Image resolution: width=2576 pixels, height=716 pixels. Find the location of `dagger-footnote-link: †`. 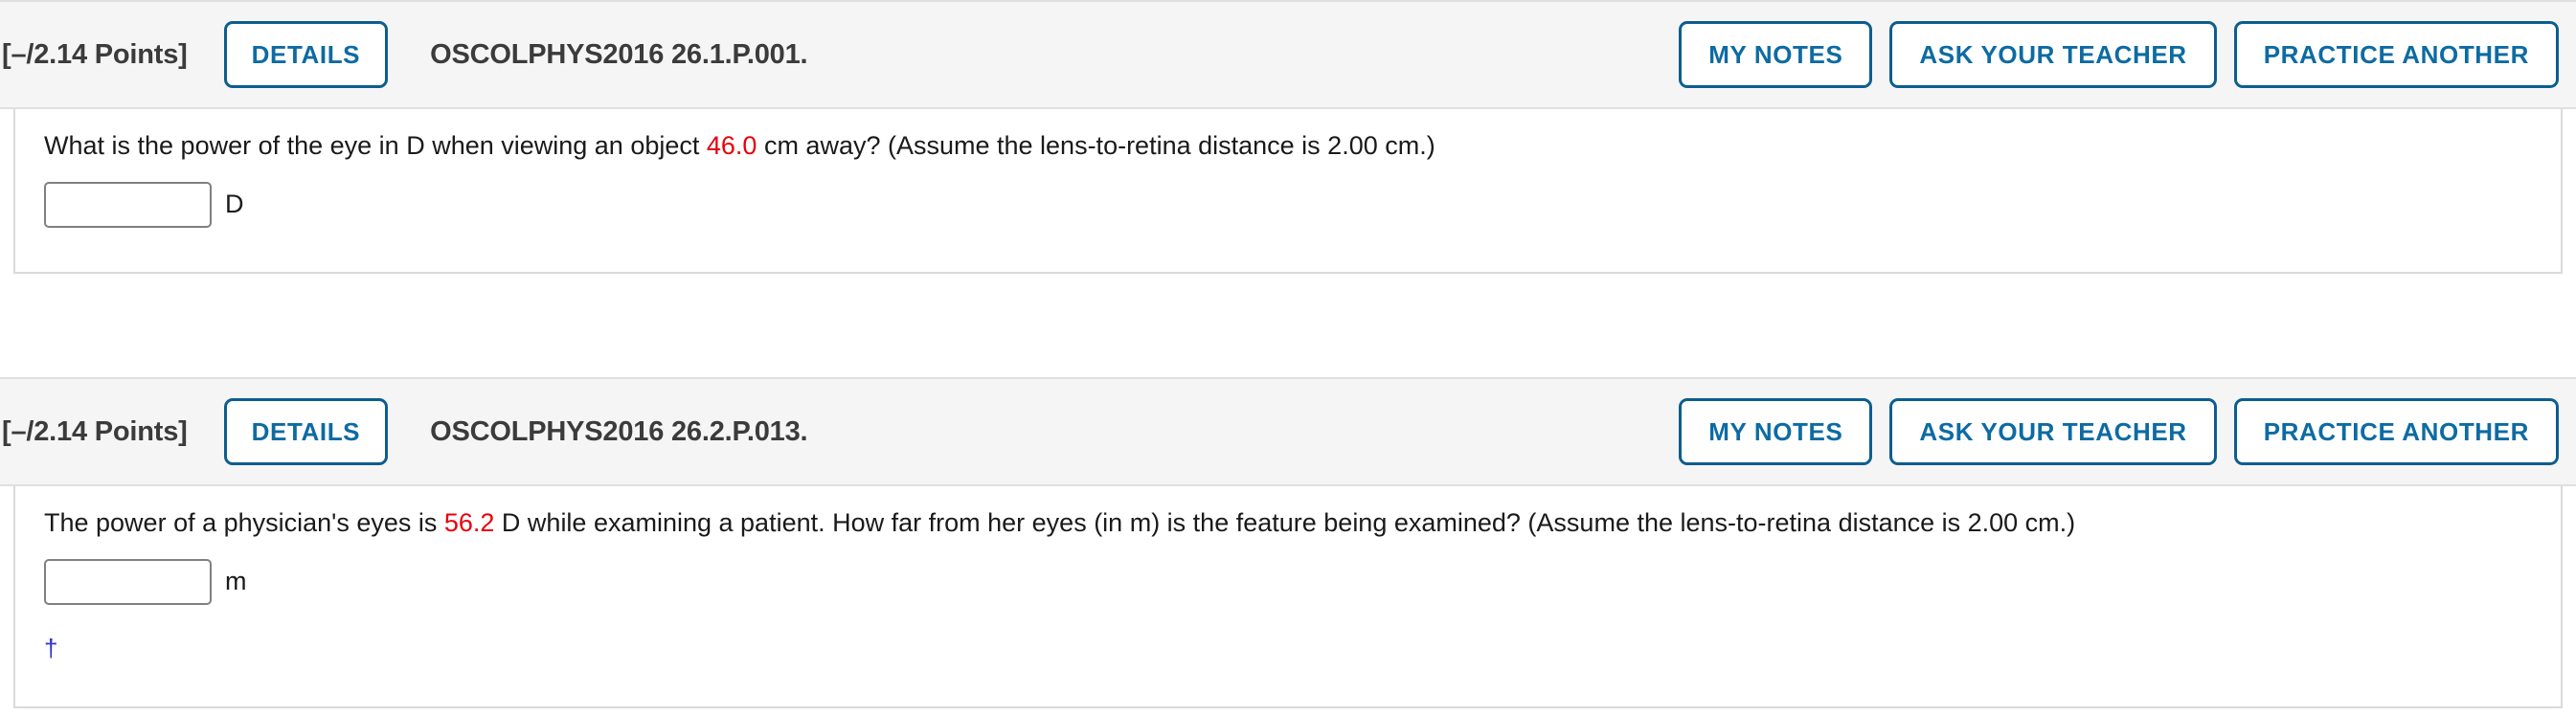

dagger-footnote-link: † is located at coordinates (50, 648).